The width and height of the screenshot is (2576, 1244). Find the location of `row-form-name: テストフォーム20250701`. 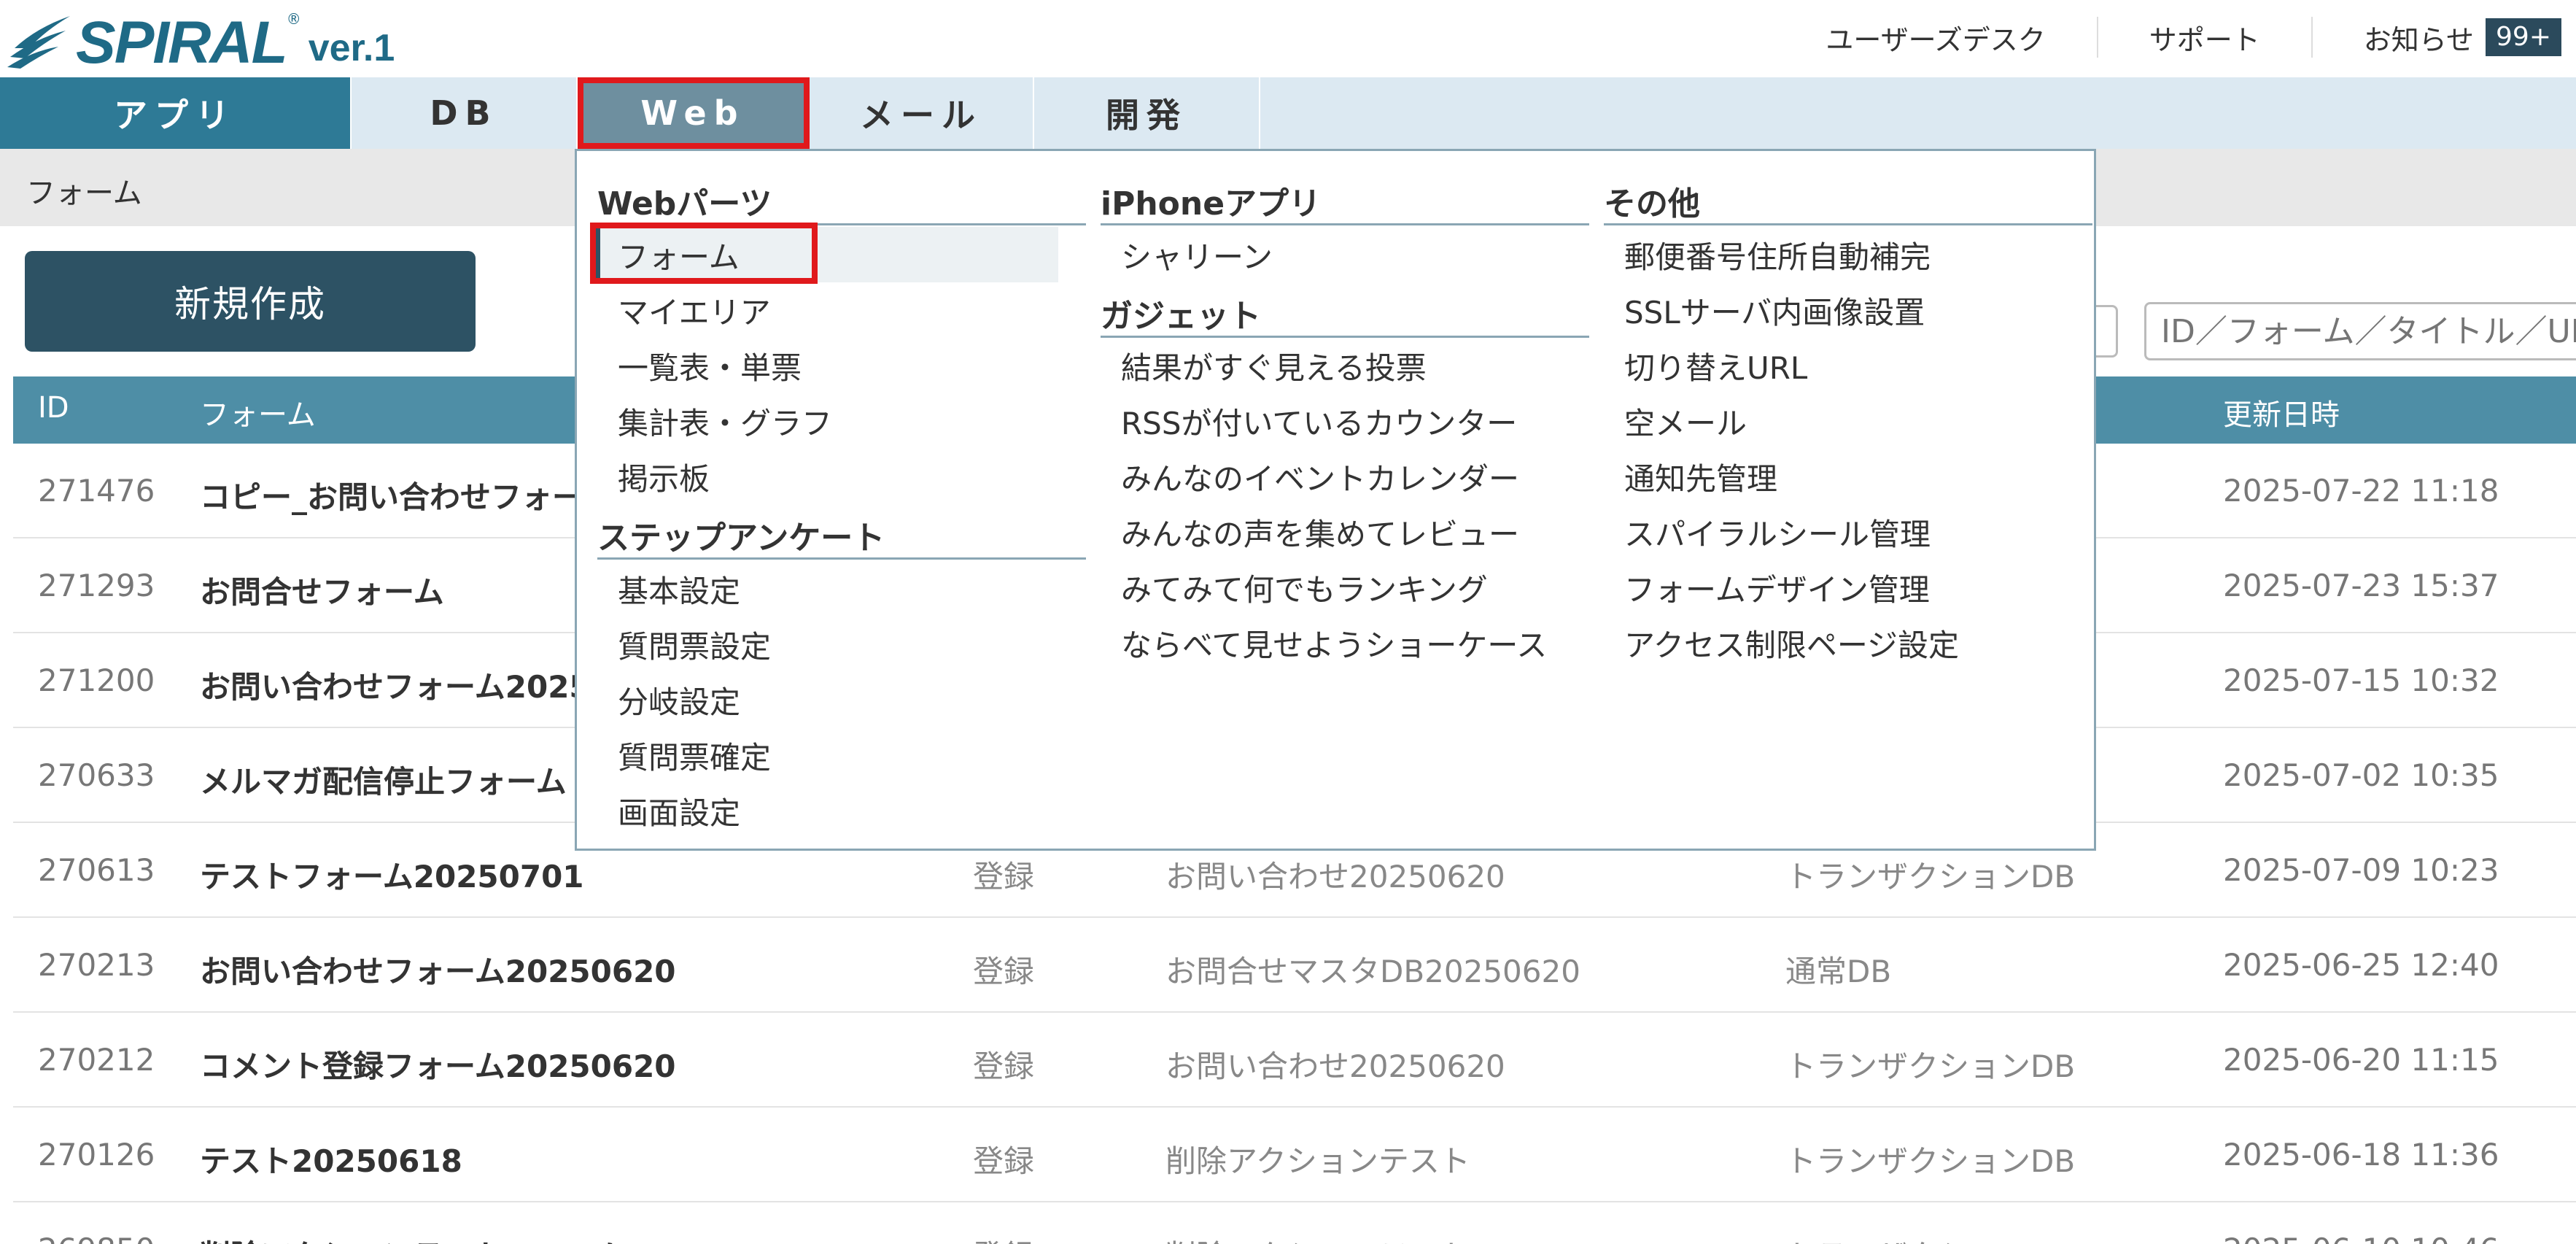

row-form-name: テストフォーム20250701 is located at coordinates (392, 874).